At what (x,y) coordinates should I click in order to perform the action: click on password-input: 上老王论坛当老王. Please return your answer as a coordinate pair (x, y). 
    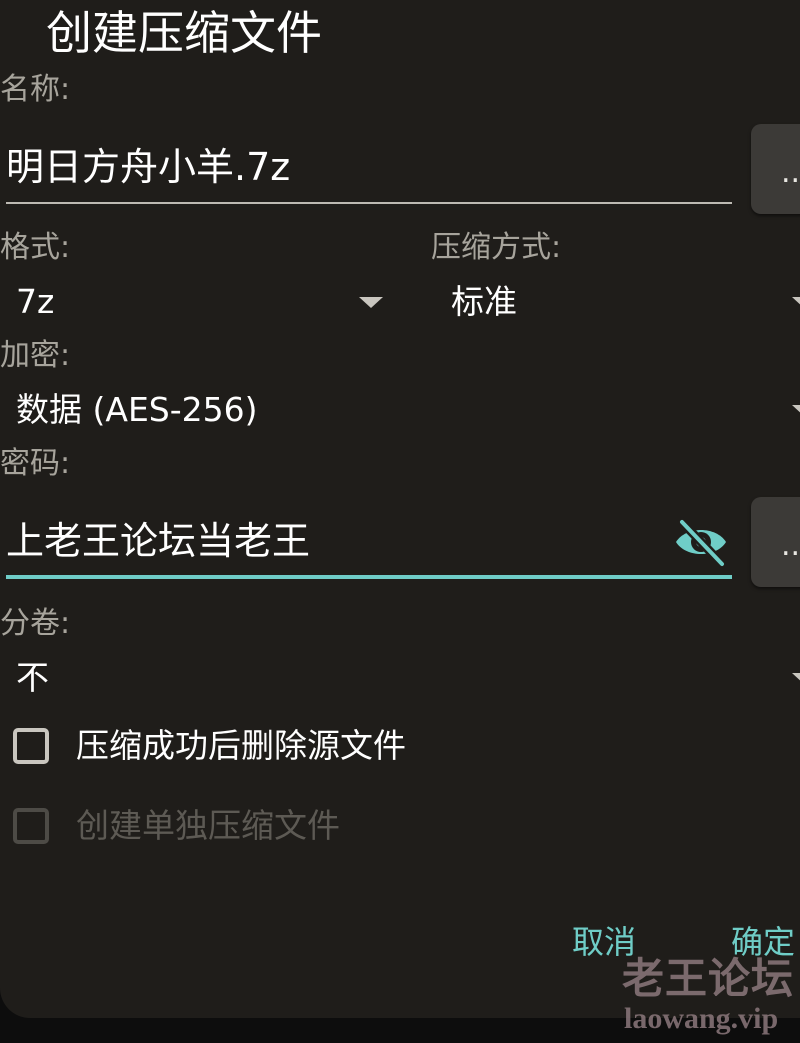
    Looking at the image, I should click on (366, 540).